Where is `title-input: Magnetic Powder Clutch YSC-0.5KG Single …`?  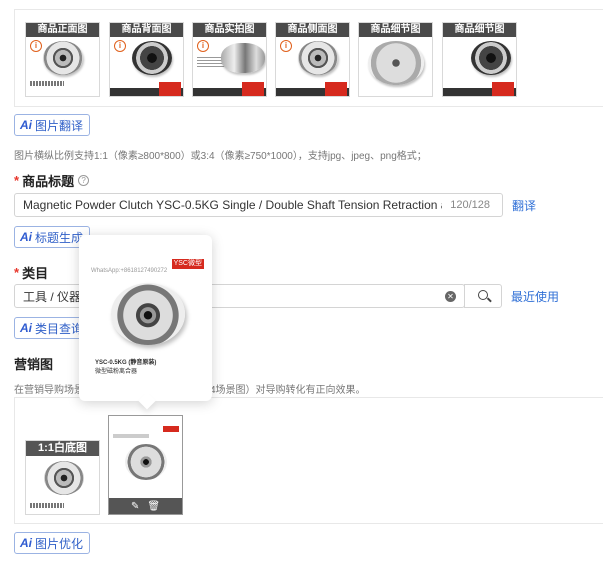 title-input: Magnetic Powder Clutch YSC-0.5KG Single … is located at coordinates (258, 205).